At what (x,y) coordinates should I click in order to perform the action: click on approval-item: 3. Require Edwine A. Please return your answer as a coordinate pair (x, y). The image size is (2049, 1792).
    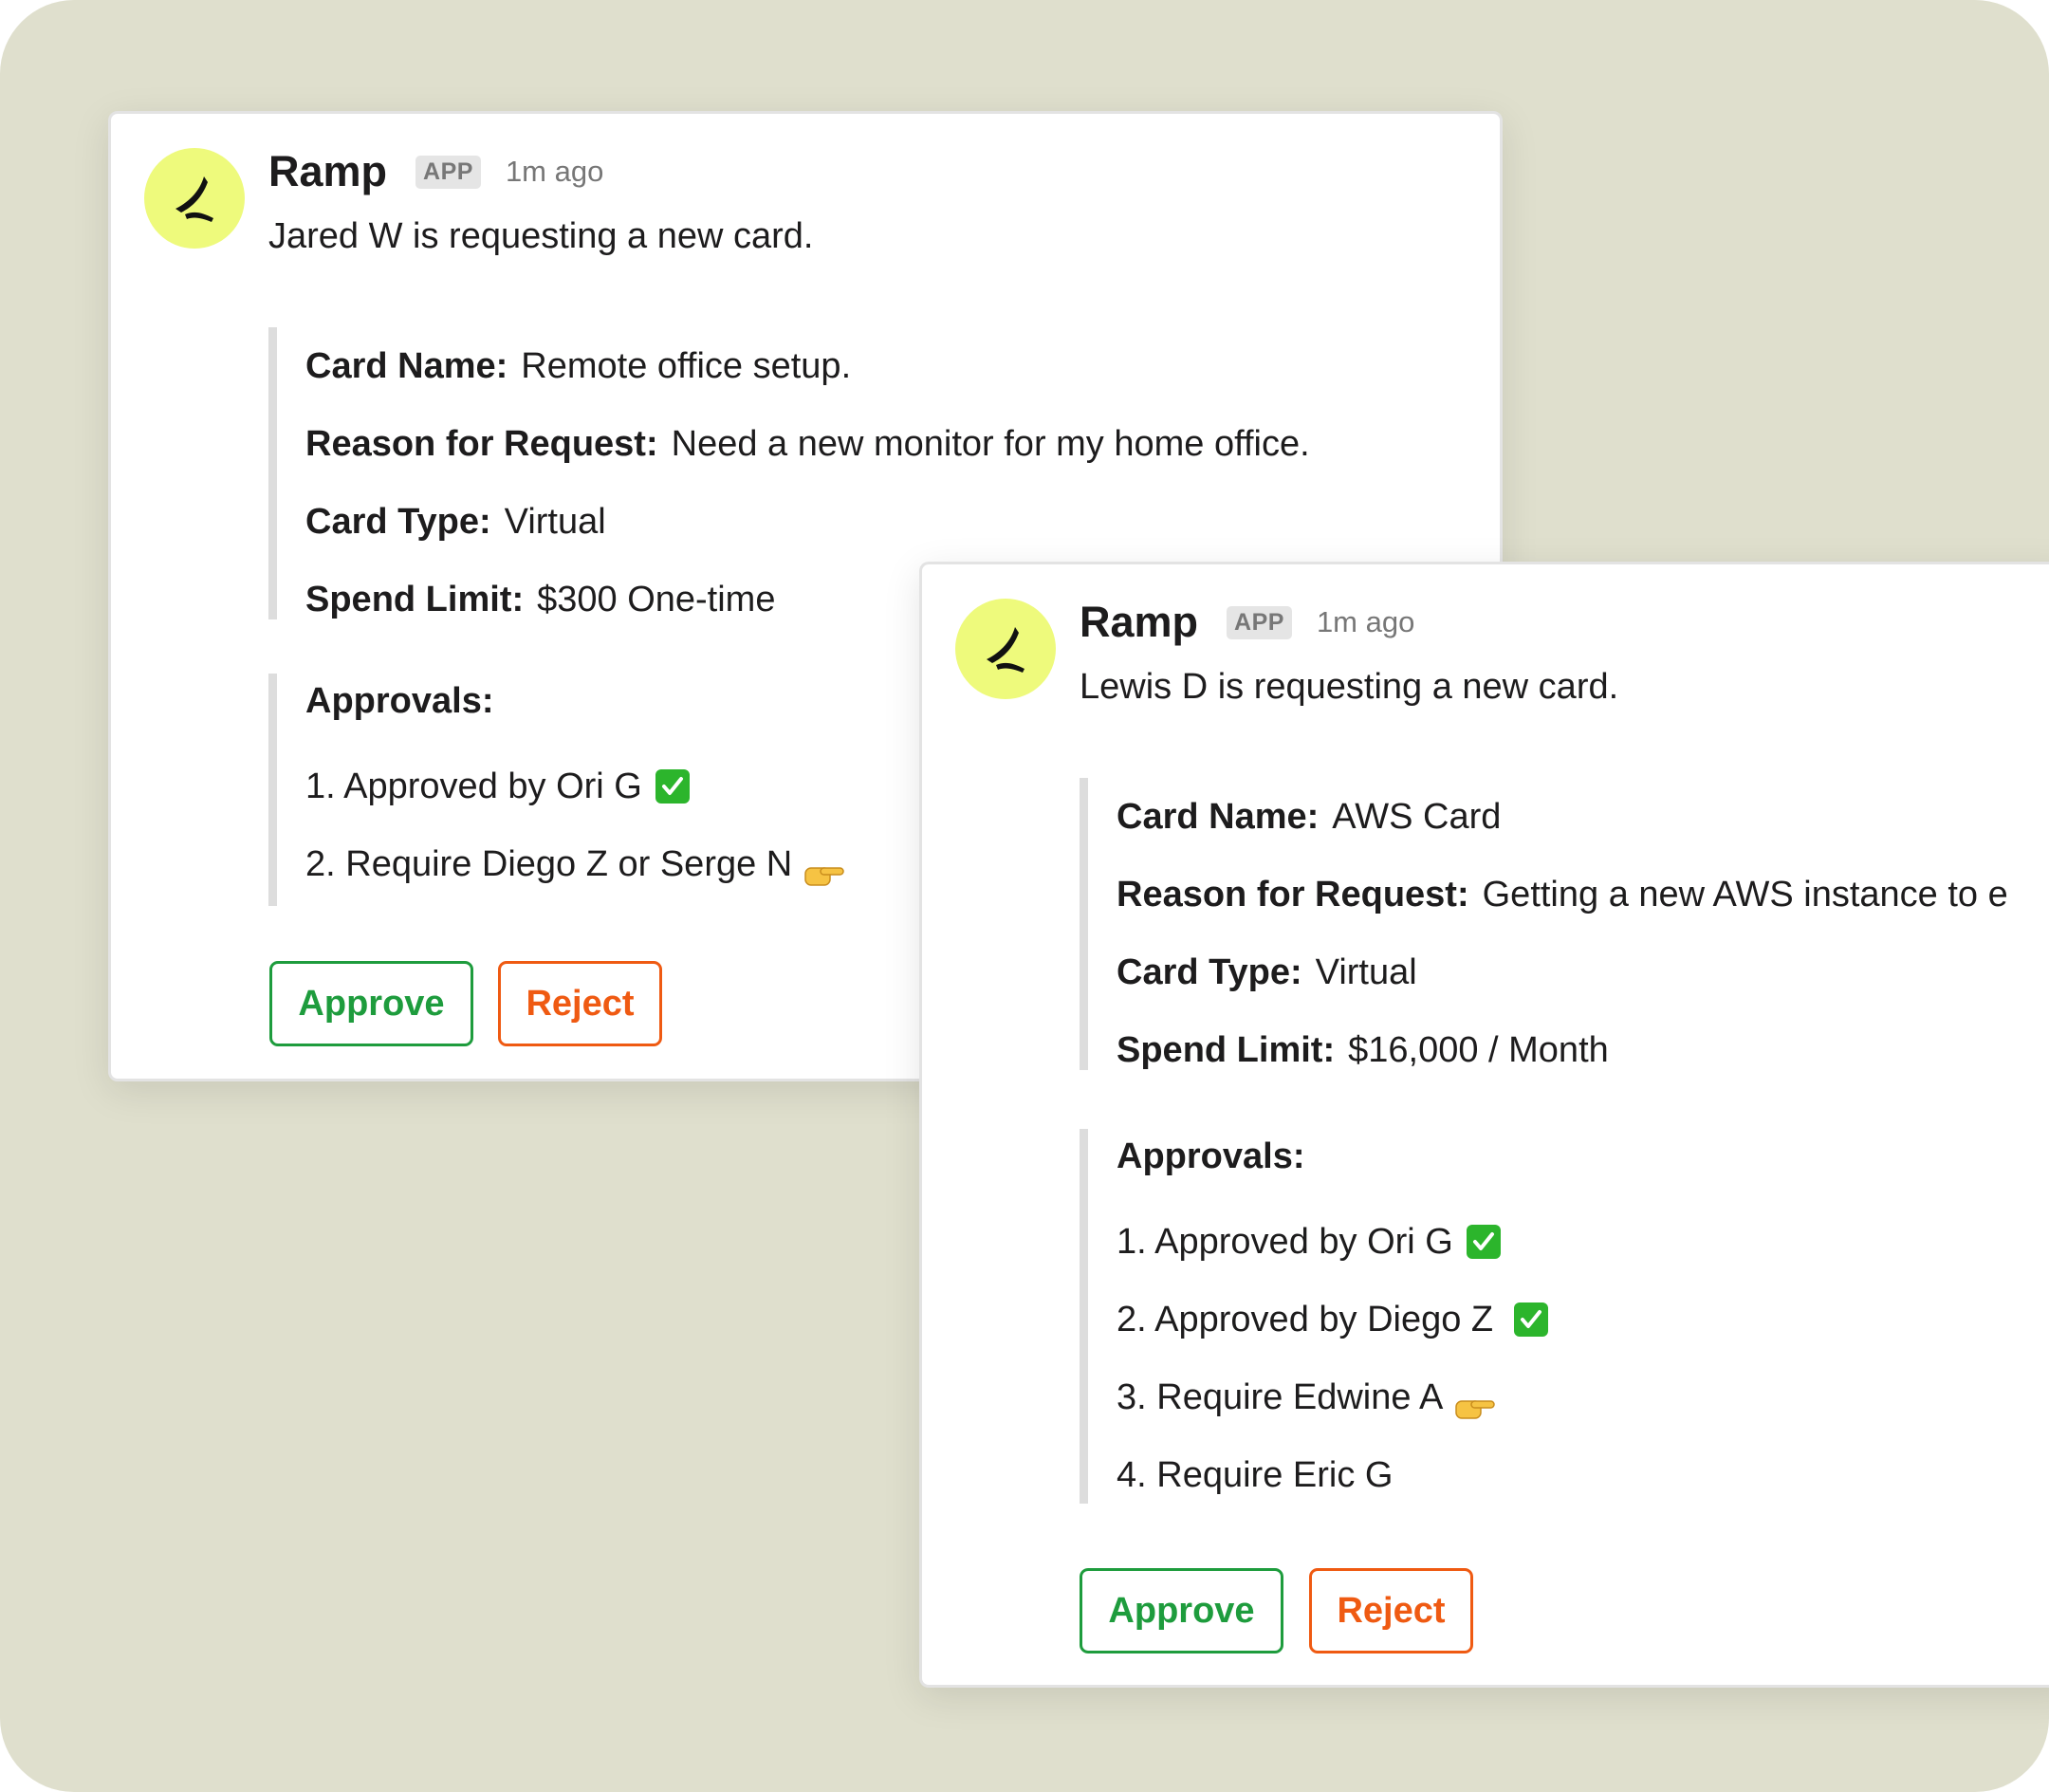
    Looking at the image, I should click on (1332, 1397).